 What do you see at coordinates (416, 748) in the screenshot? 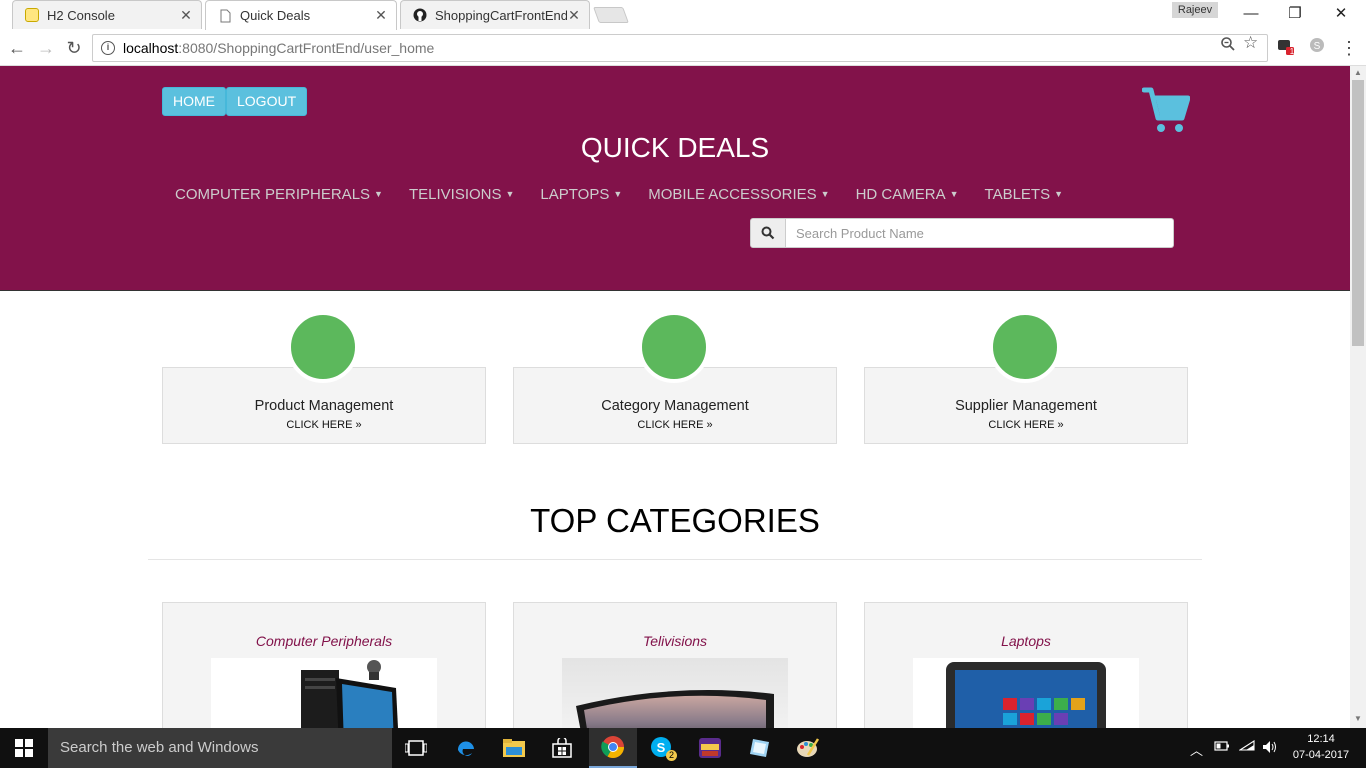
I see `task-view-icon` at bounding box center [416, 748].